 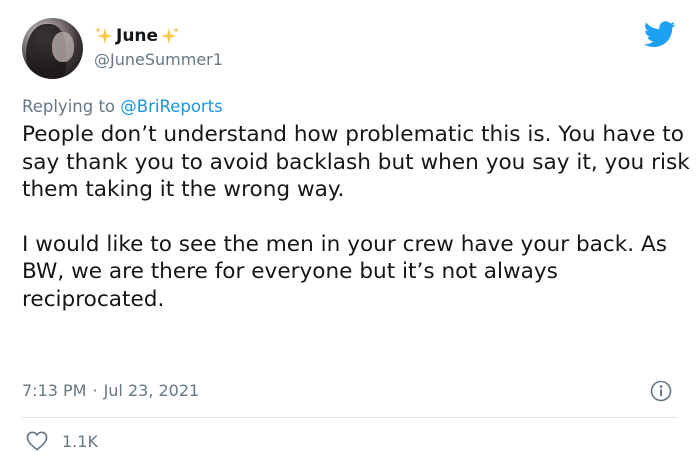 What do you see at coordinates (37, 441) in the screenshot?
I see `heart-icon` at bounding box center [37, 441].